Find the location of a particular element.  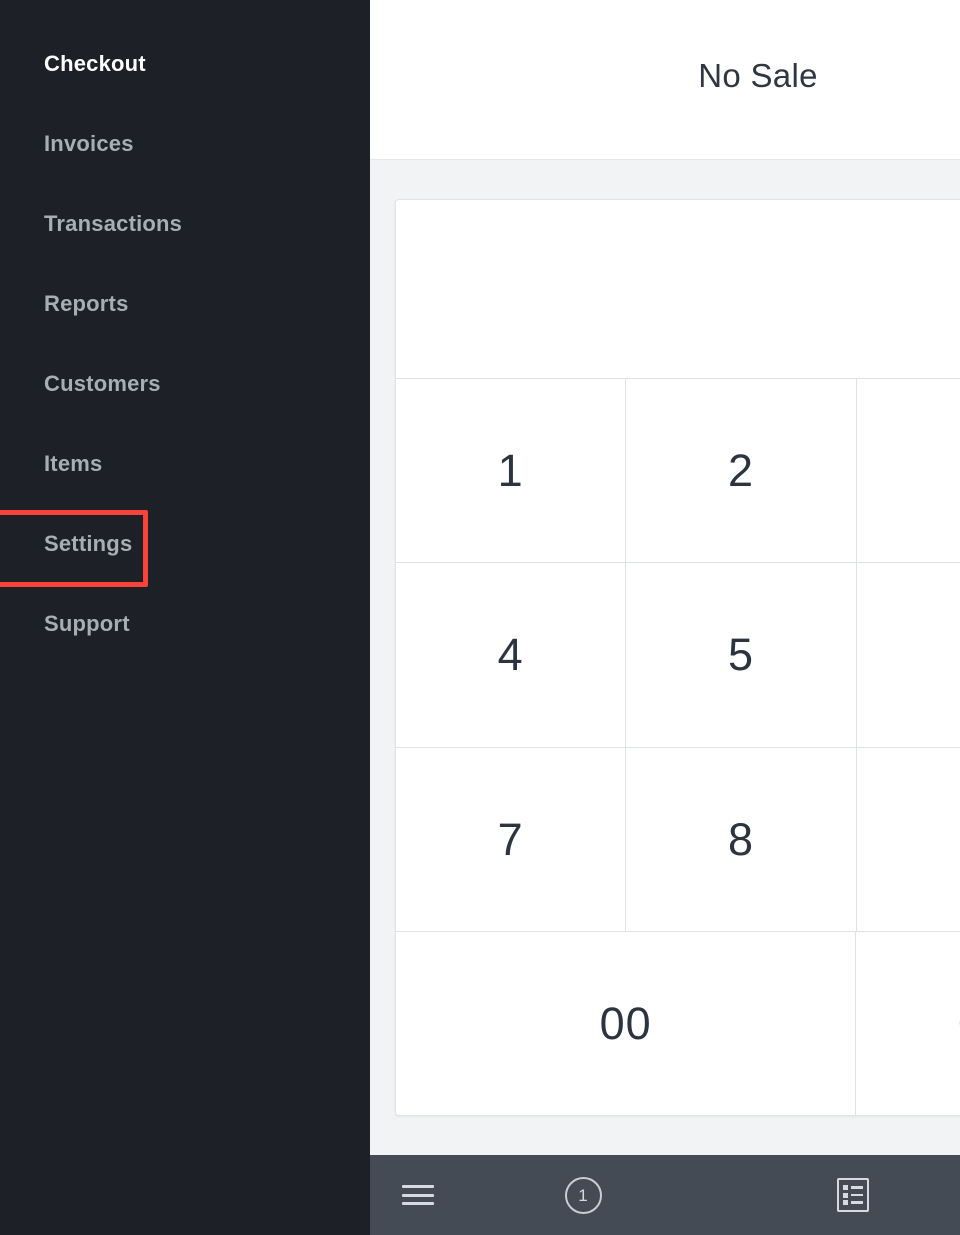

cart-count-button: 1 is located at coordinates (583, 1195).